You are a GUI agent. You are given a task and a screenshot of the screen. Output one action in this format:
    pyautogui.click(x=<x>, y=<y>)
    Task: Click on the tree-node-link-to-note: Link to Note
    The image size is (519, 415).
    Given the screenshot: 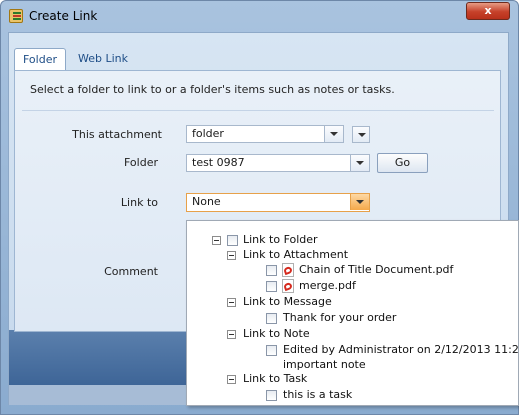 What is the action you would take?
    pyautogui.click(x=276, y=334)
    